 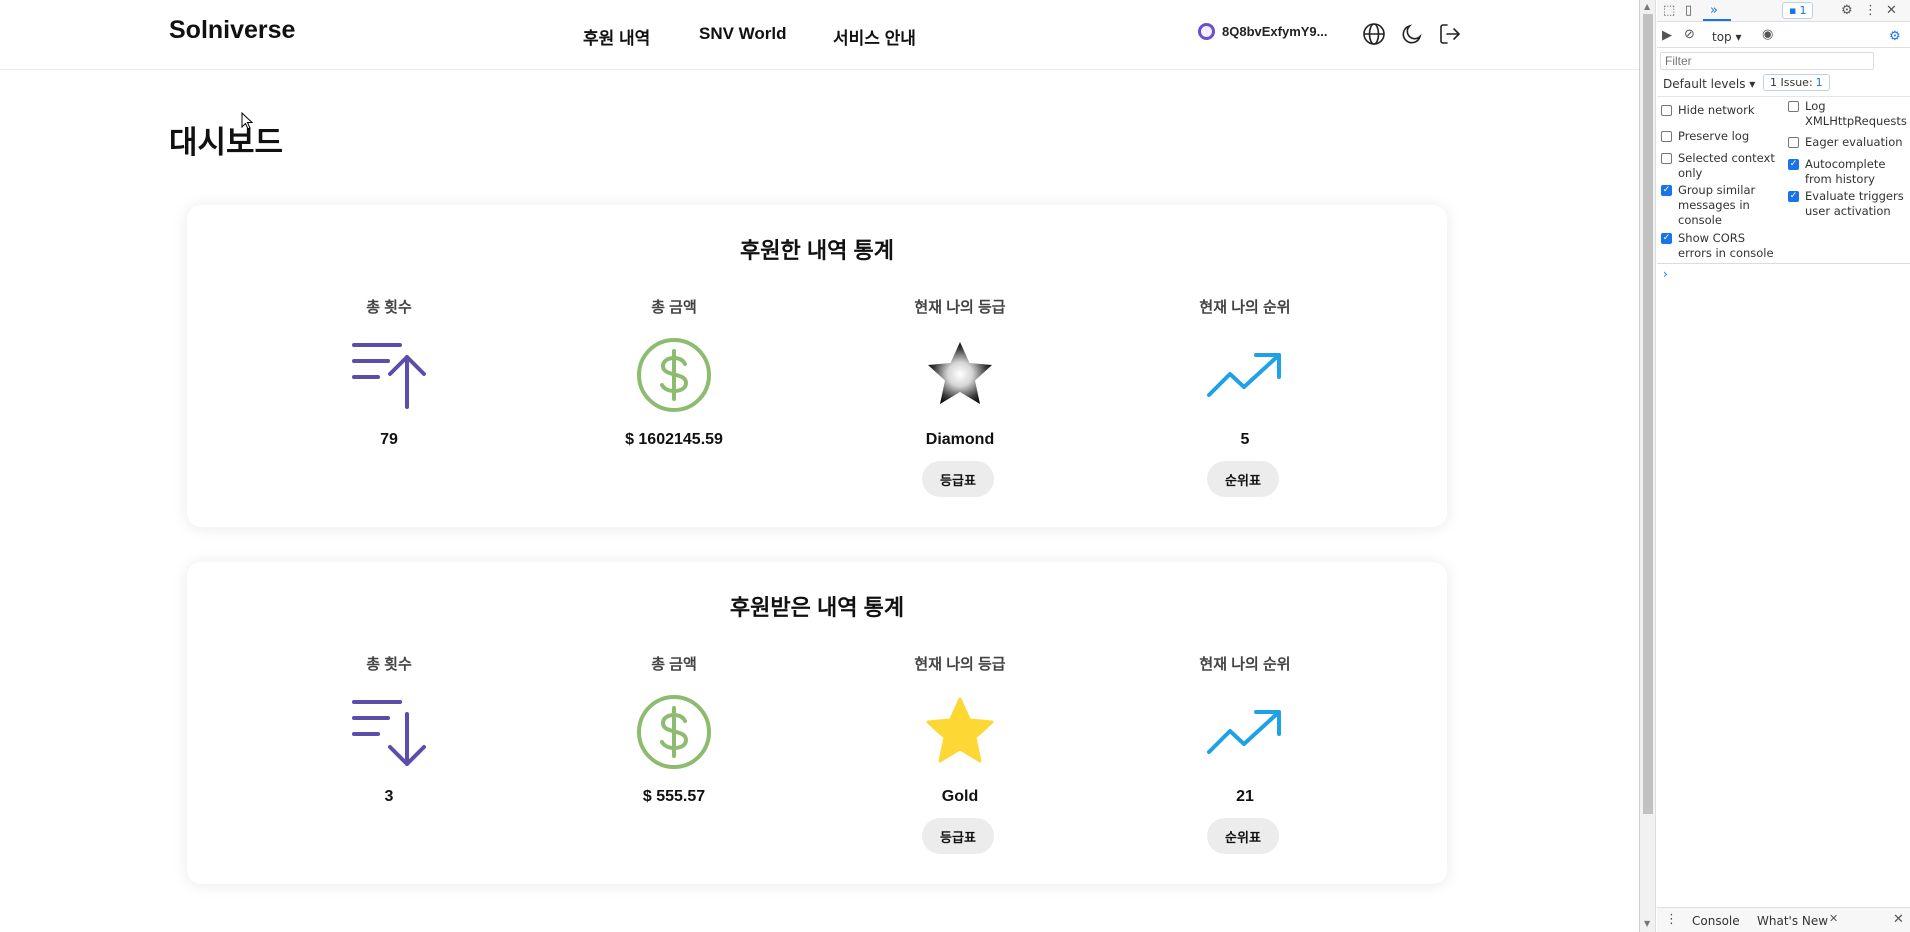 I want to click on scroll-down-arrow-icon: ▼, so click(x=1647, y=923).